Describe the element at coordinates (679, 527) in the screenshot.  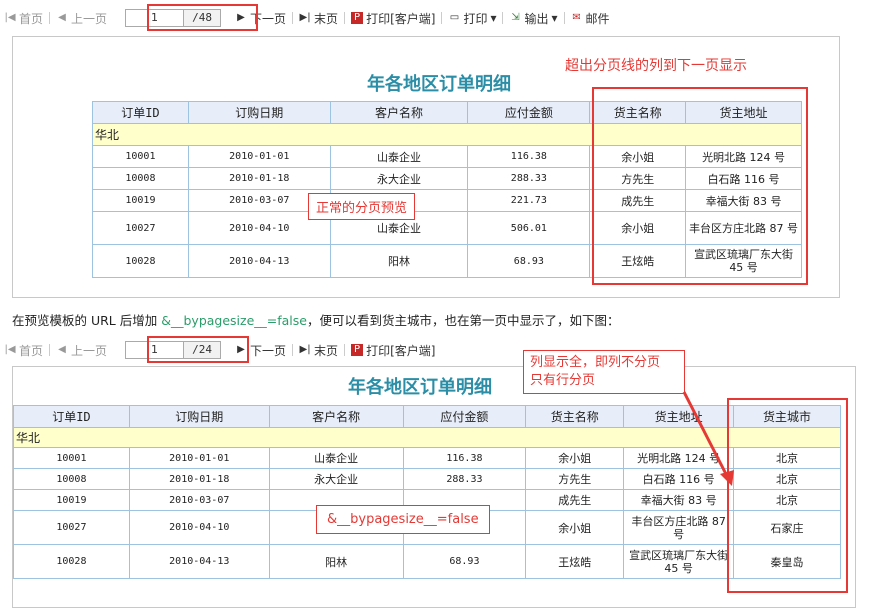
I see `shipper-address-cell: 丰台区方庄北路 87 号` at that location.